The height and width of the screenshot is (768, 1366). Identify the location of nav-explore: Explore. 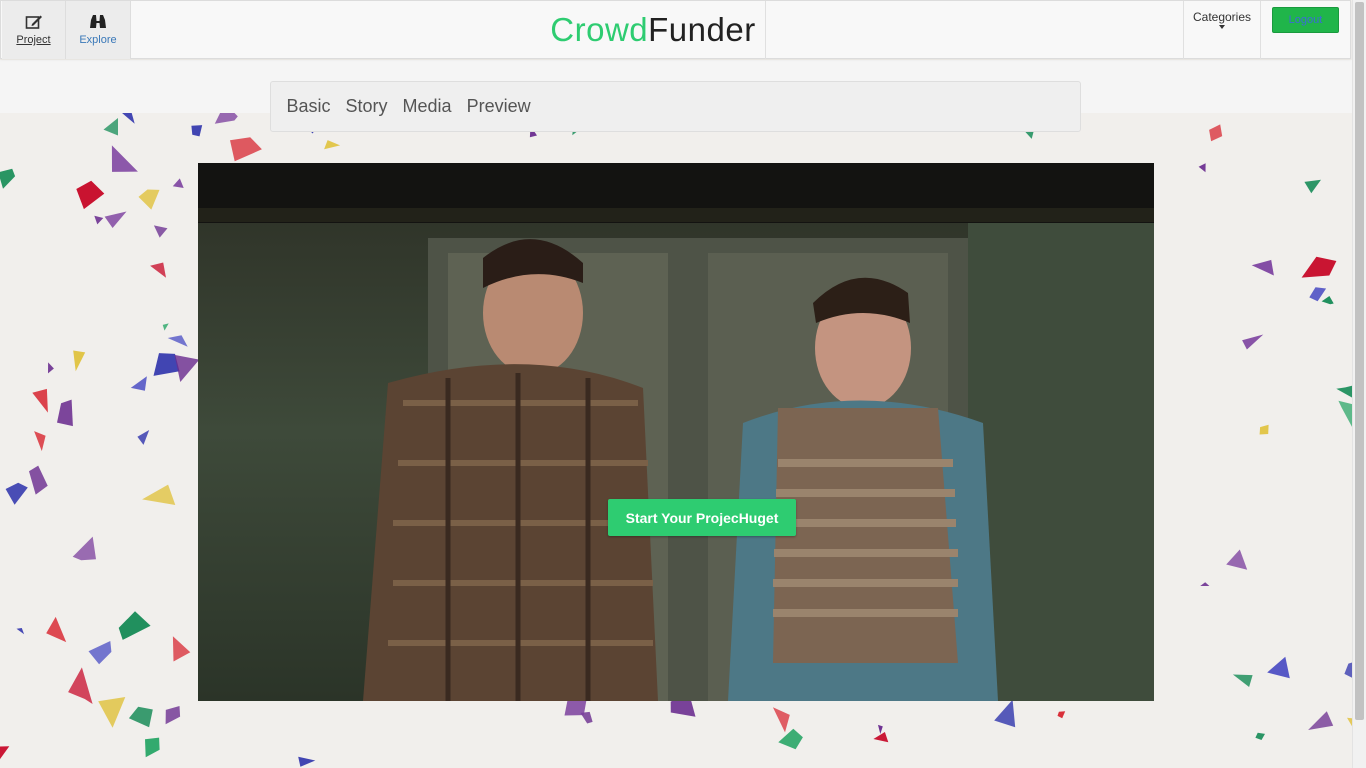
(98, 30).